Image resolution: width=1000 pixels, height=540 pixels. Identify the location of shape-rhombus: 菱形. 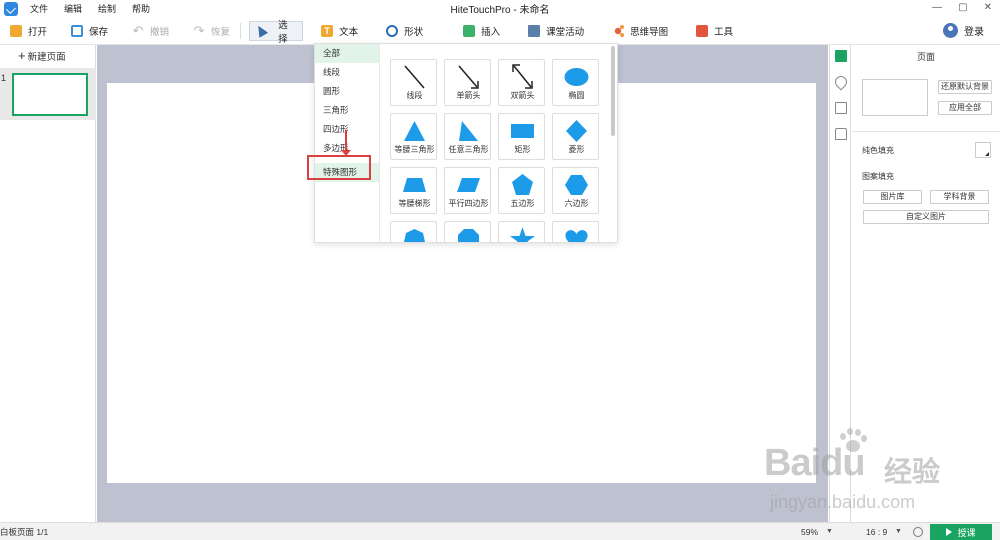
(575, 136).